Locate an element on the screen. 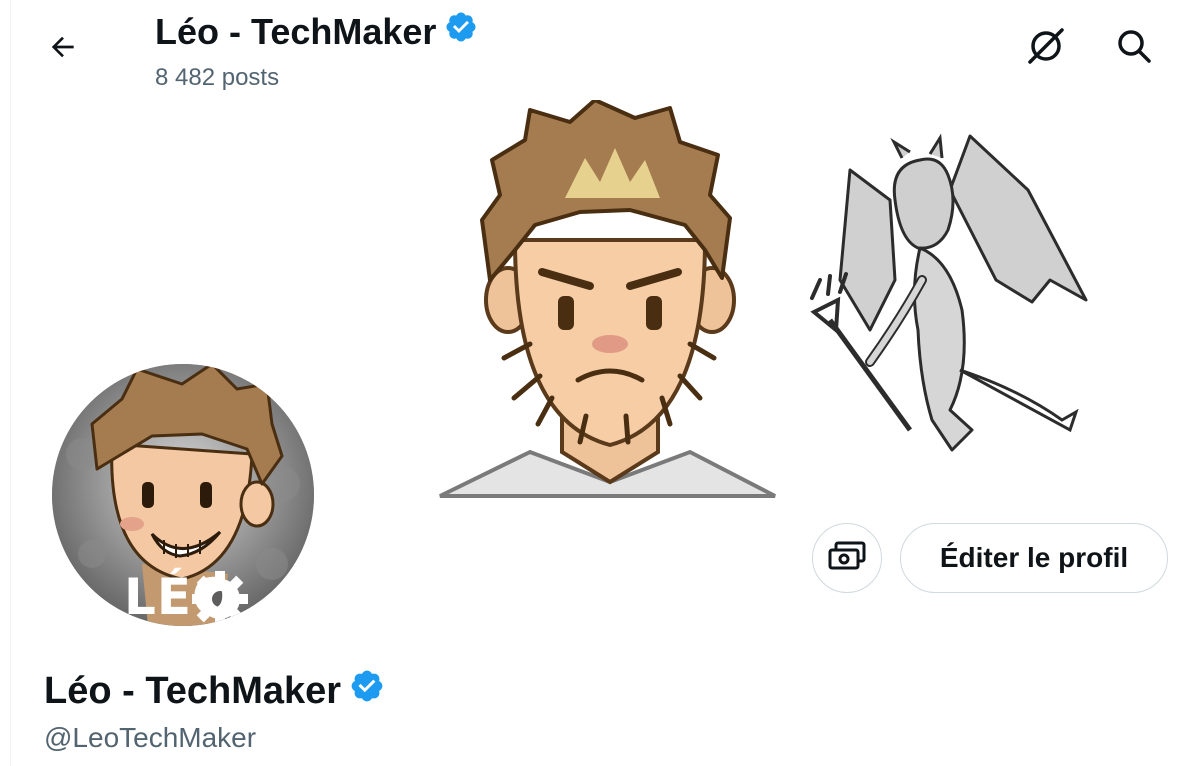 This screenshot has width=1200, height=766. back-button is located at coordinates (63, 49).